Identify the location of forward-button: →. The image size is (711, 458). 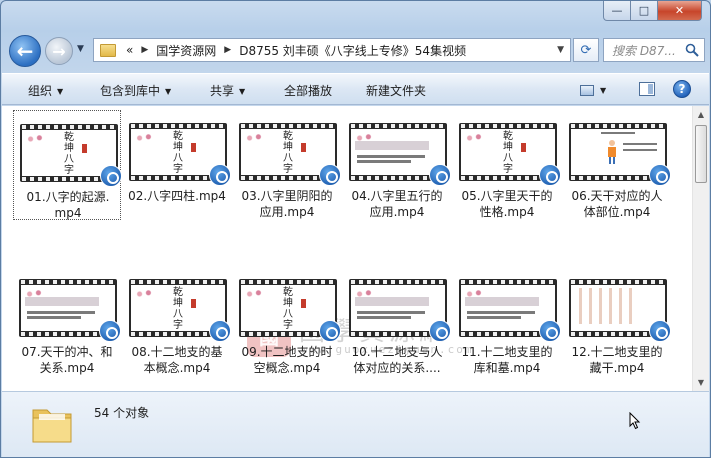
(59, 51).